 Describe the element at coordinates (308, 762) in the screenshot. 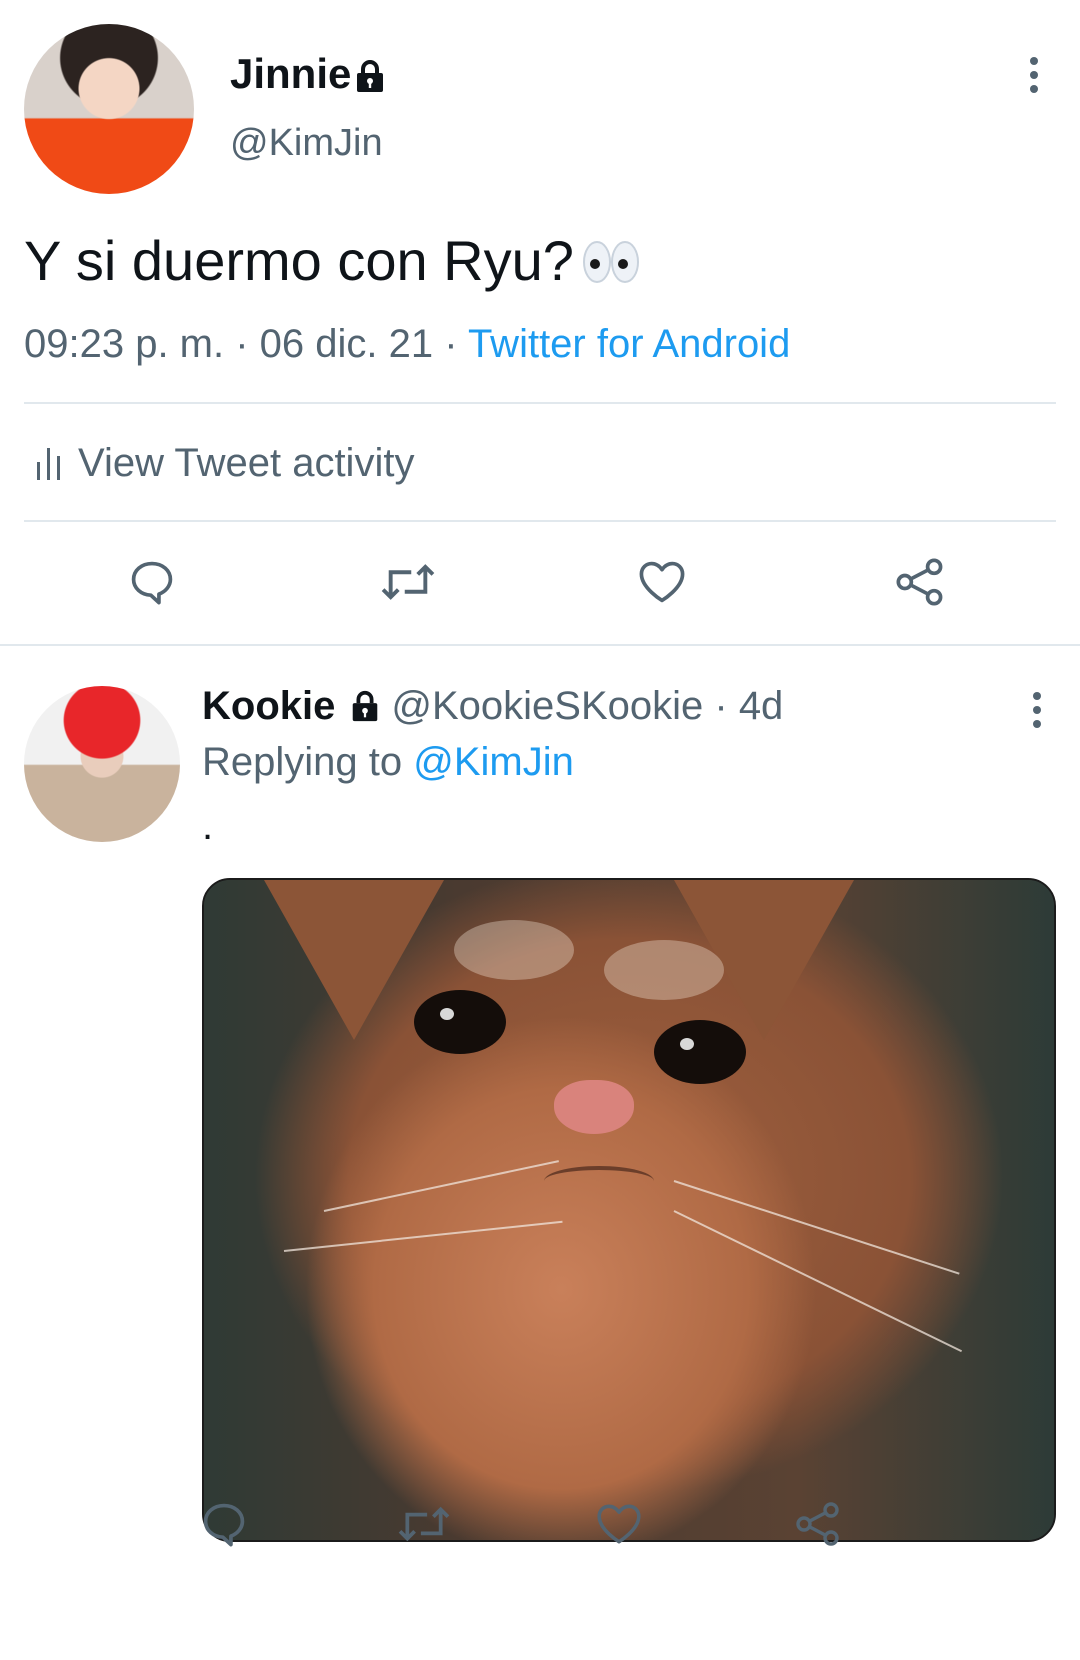

I see `replying-prefix: Replying to` at that location.